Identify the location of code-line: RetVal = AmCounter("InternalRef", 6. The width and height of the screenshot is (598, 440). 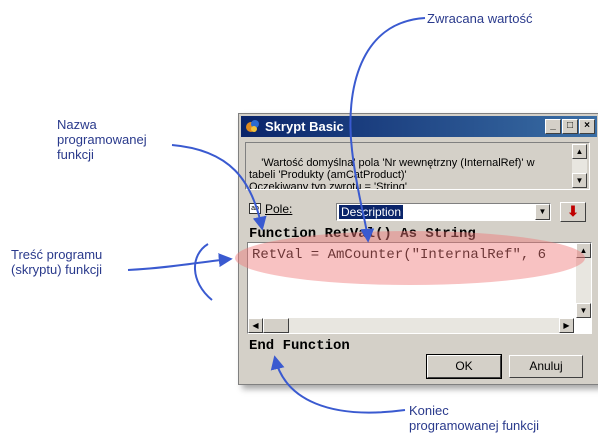
(399, 255).